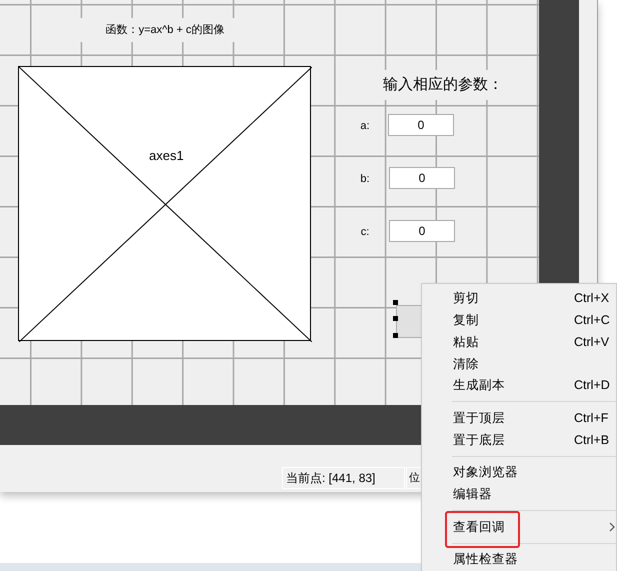 This screenshot has width=617, height=571. What do you see at coordinates (592, 440) in the screenshot?
I see `shortcut-text: Ctrl+B` at bounding box center [592, 440].